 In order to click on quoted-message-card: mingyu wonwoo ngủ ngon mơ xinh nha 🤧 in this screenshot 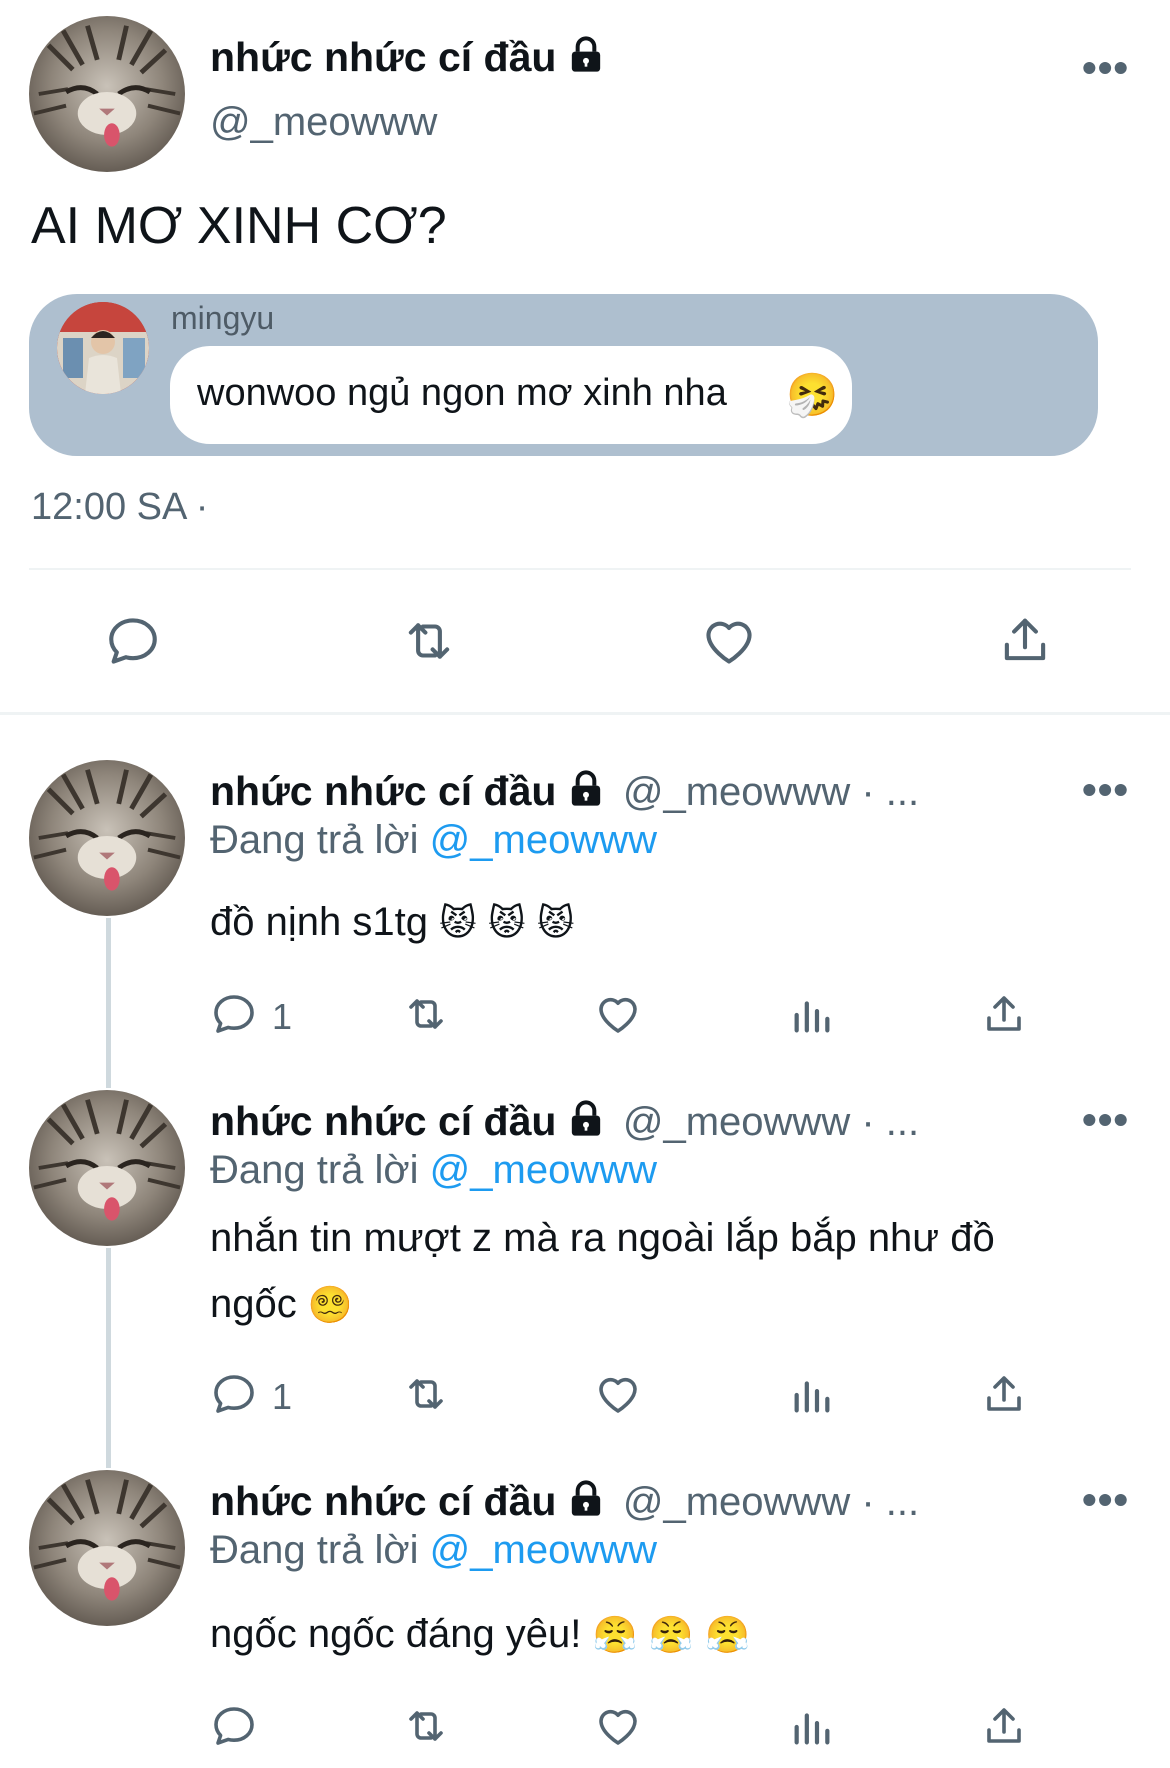, I will do `click(563, 375)`.